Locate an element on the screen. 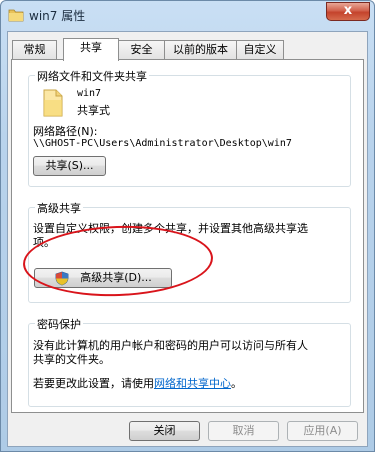 The width and height of the screenshot is (375, 452). share-state: 共享式 is located at coordinates (93, 110).